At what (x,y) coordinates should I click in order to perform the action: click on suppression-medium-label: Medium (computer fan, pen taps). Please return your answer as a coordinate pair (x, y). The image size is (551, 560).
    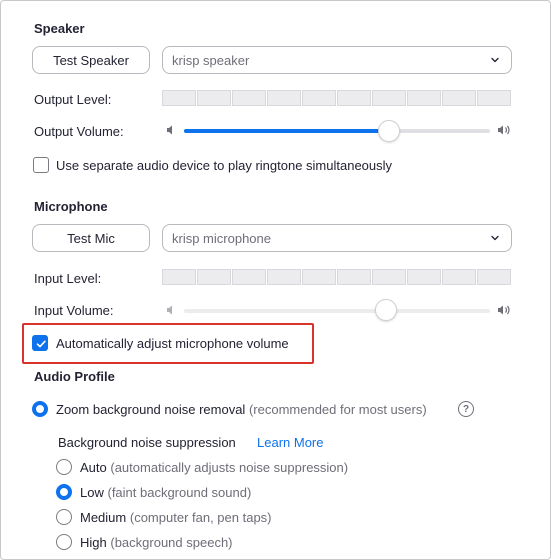
    Looking at the image, I should click on (176, 517).